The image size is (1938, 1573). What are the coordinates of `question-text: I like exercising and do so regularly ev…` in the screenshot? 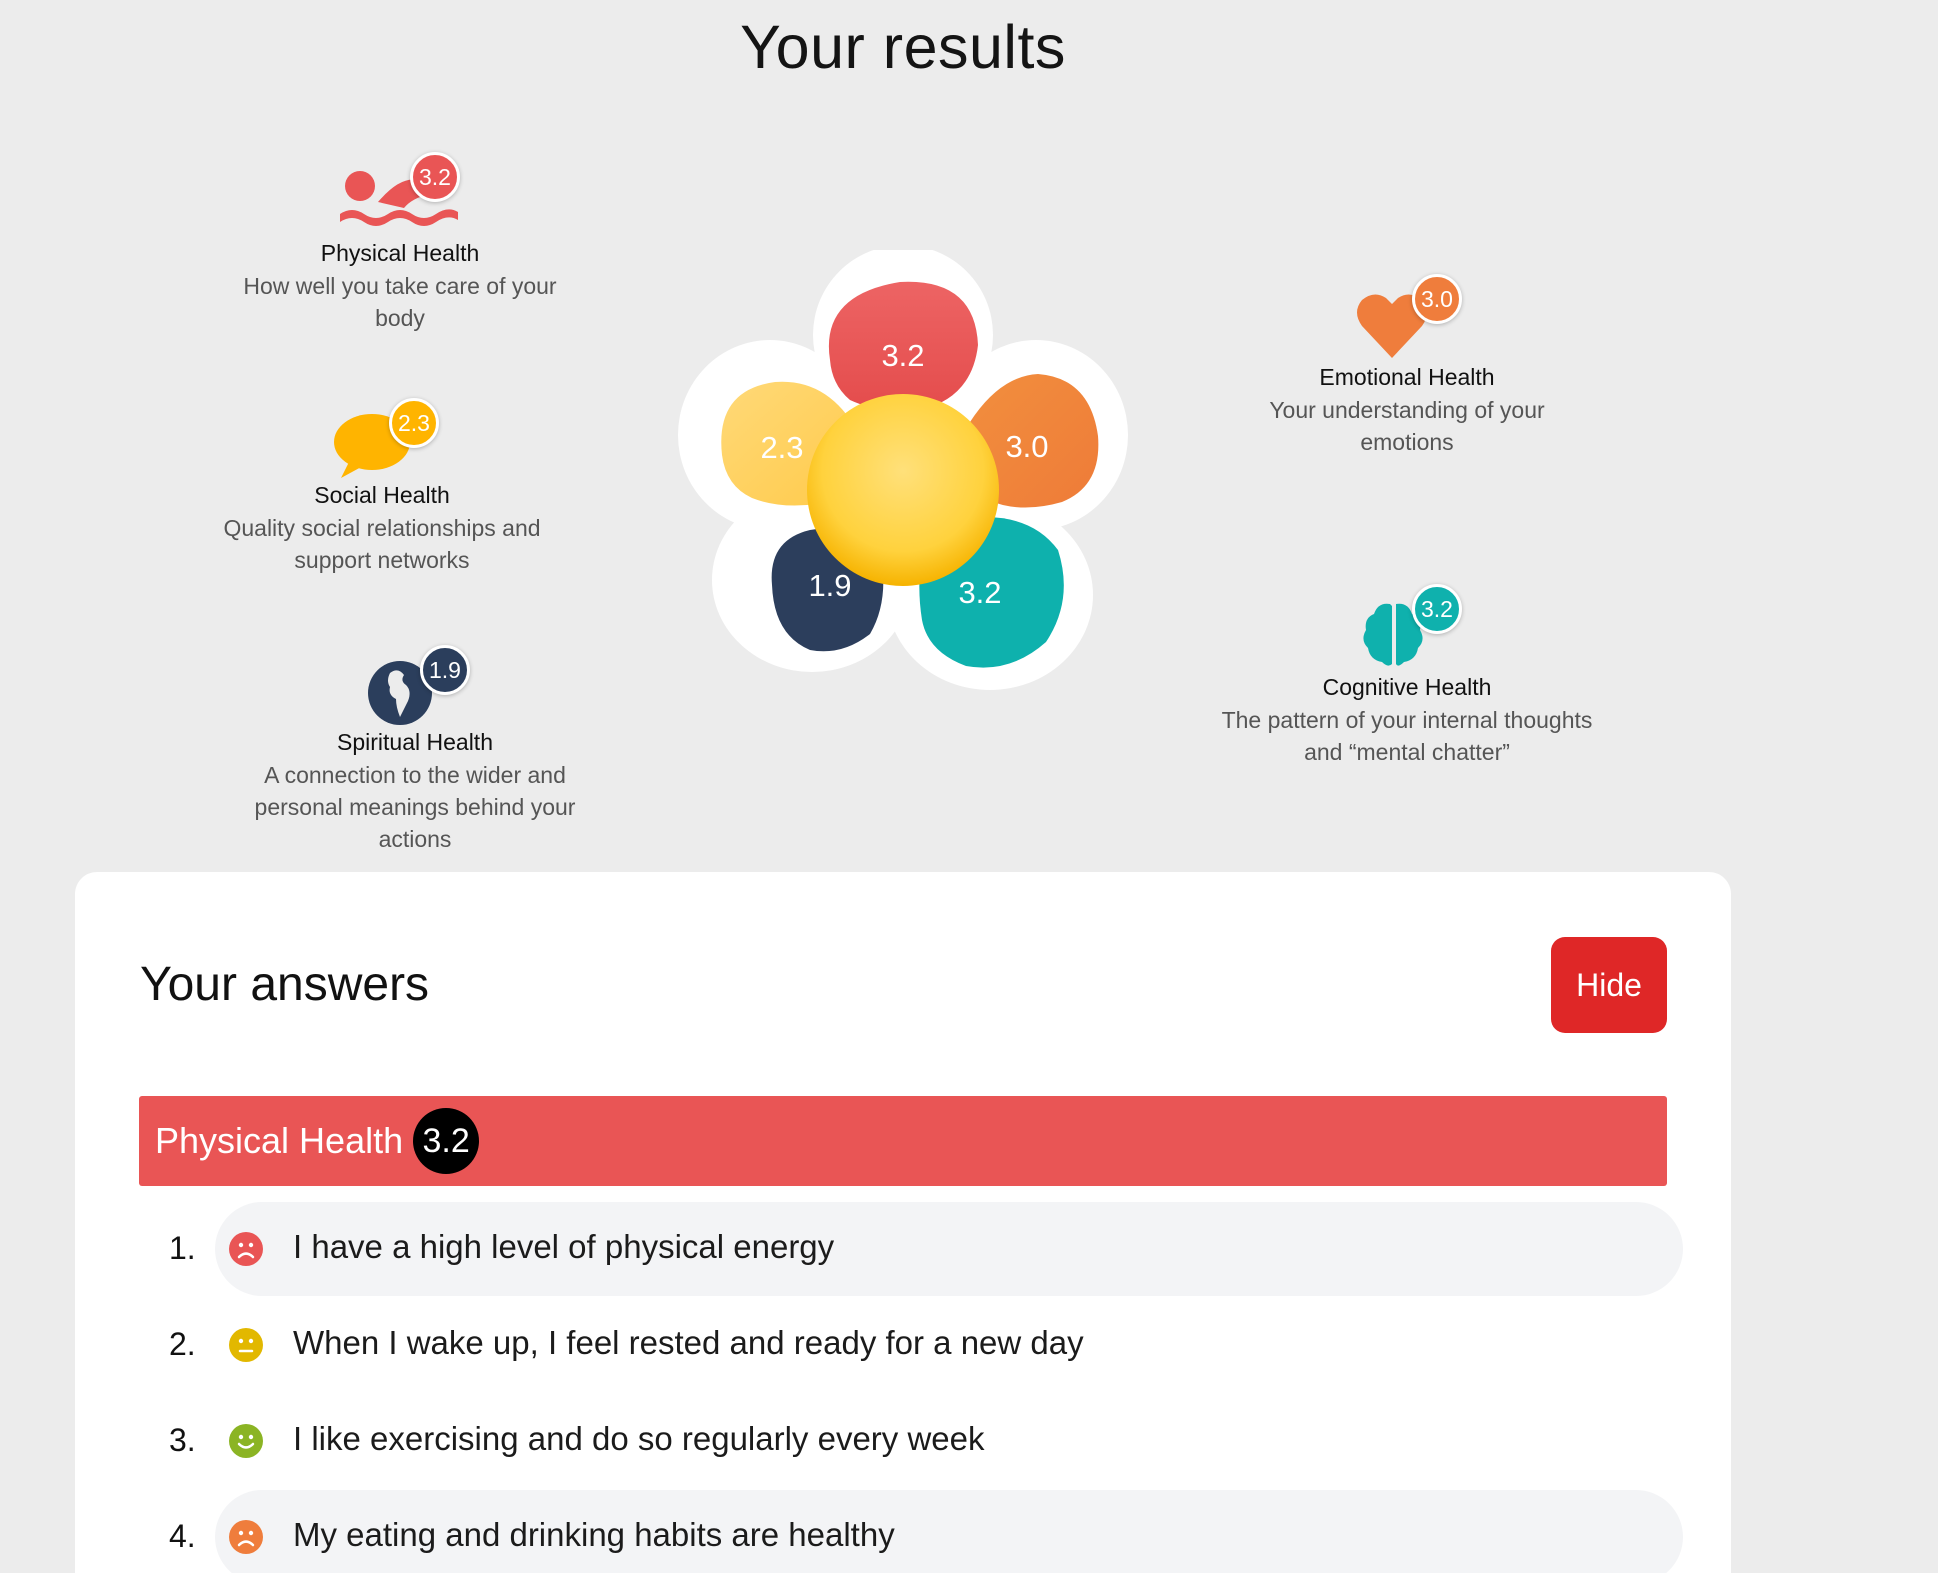 It's located at (639, 1438).